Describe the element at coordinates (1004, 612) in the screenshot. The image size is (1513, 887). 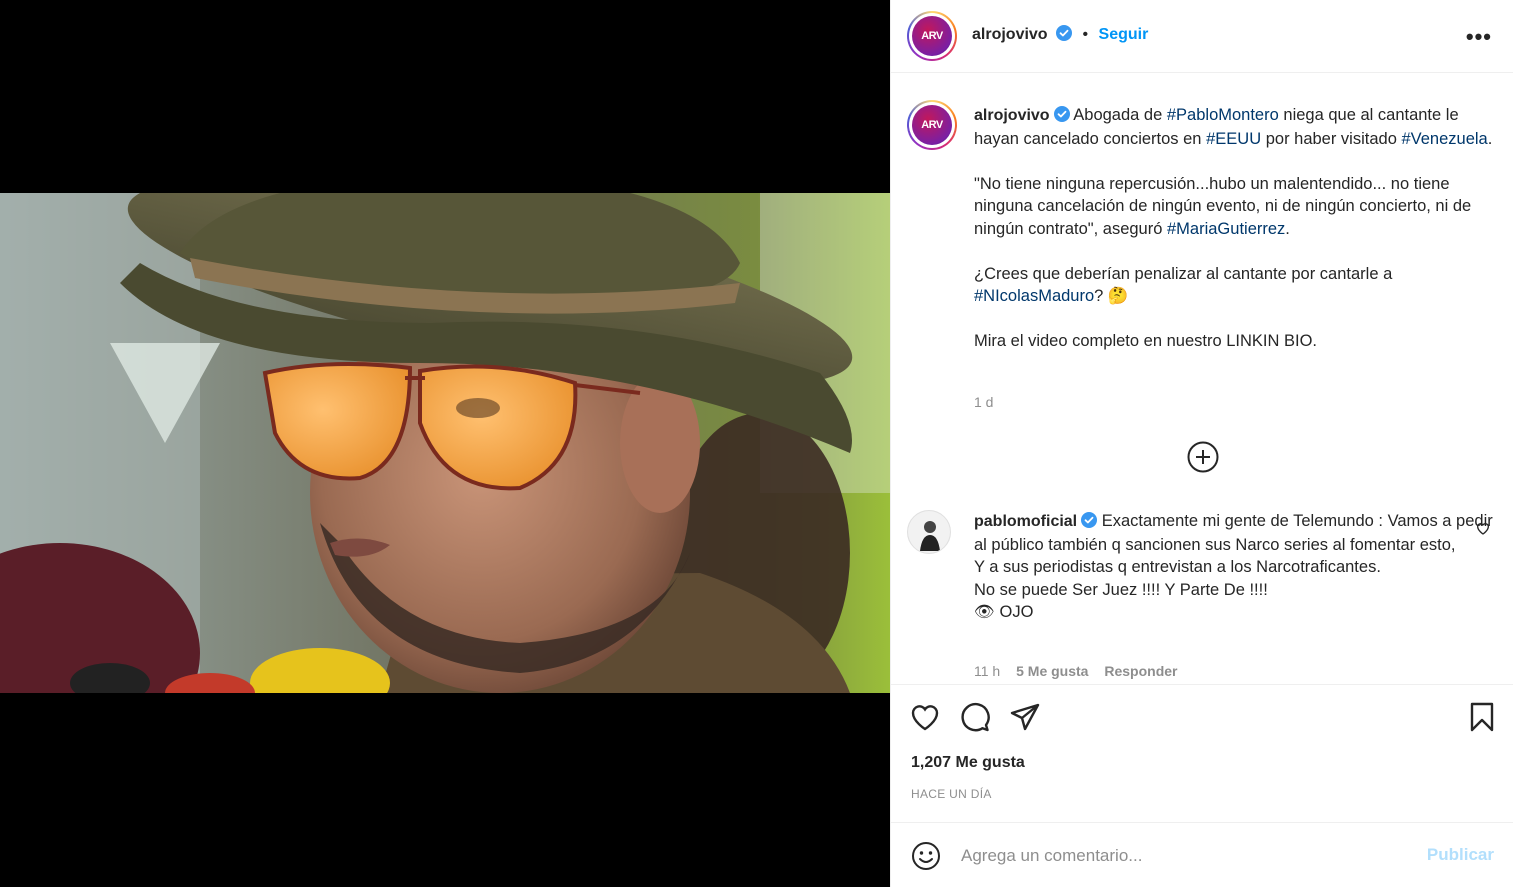
I see `comment-line: 👁 OJO` at that location.